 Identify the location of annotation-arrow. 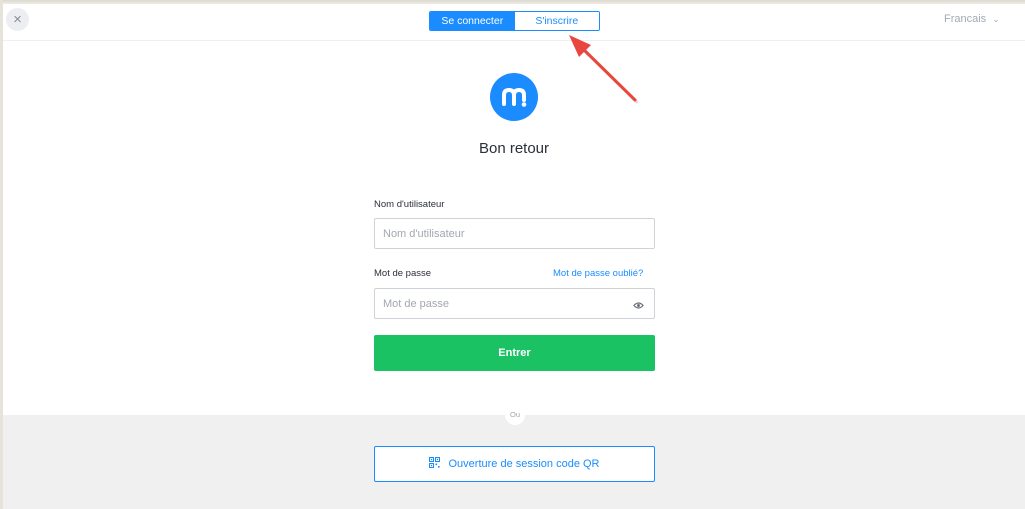
(604, 69).